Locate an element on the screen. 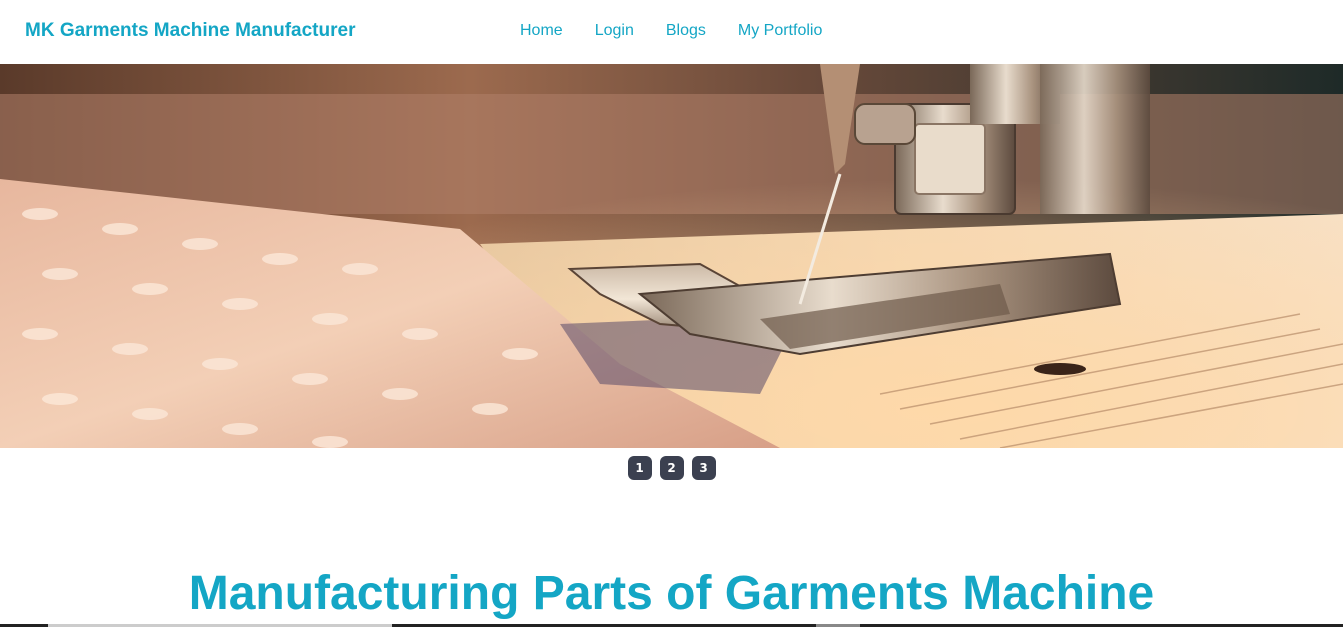 Image resolution: width=1343 pixels, height=627 pixels. nav-blogs-link: Blogs is located at coordinates (686, 31).